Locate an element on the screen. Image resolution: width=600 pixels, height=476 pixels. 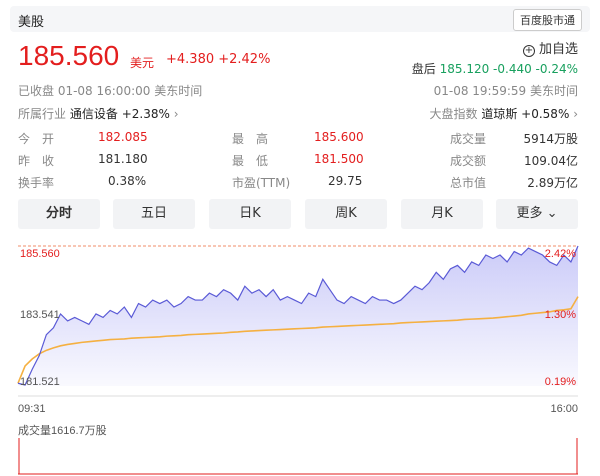
market-change: +0.58% is located at coordinates (545, 114).